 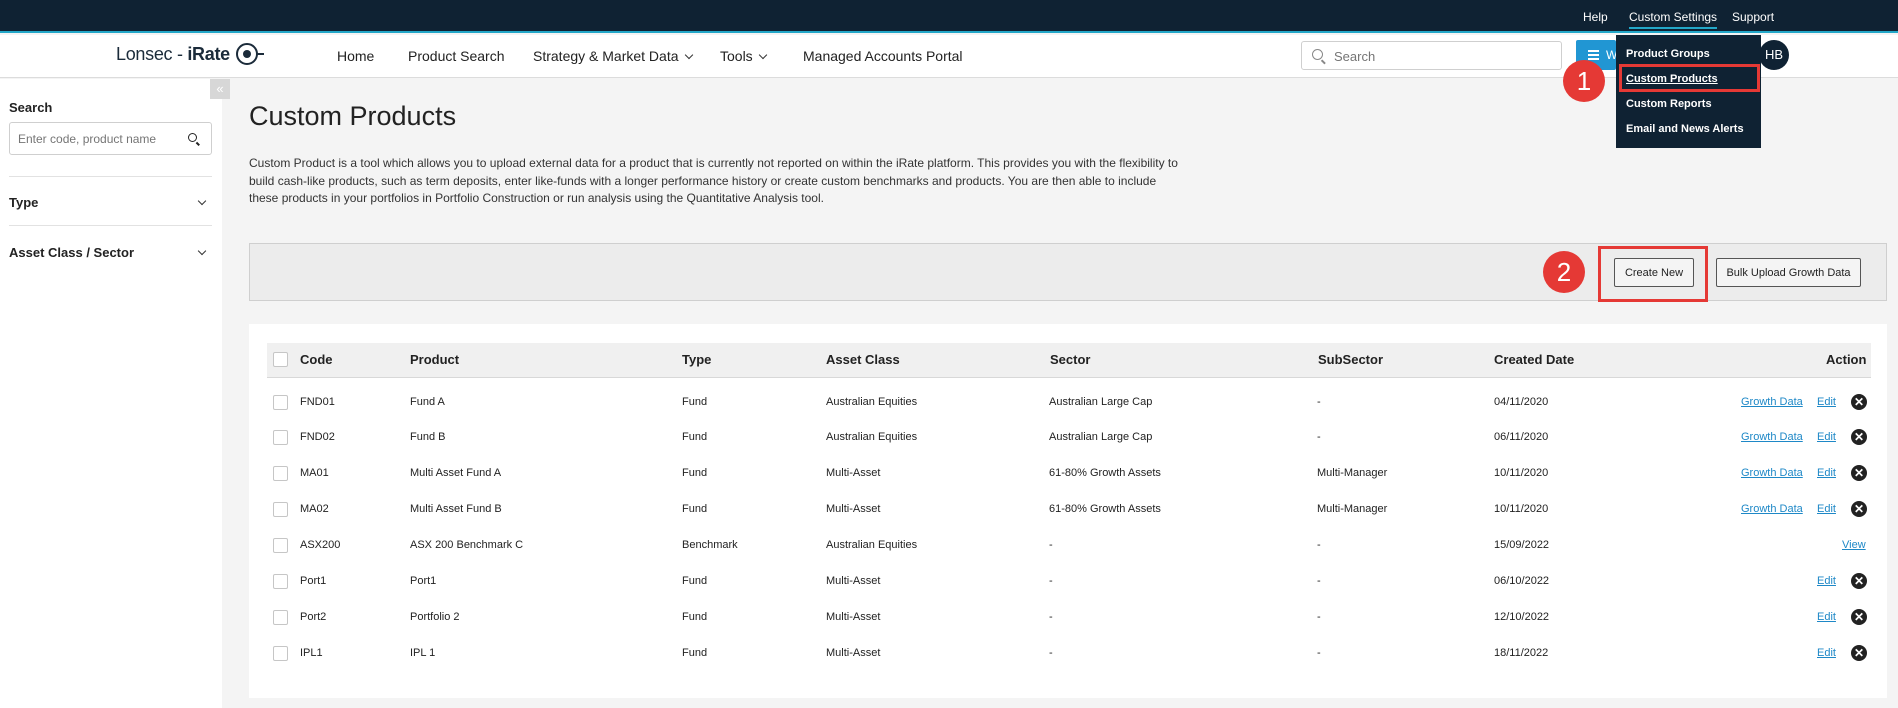 What do you see at coordinates (23, 202) in the screenshot?
I see `filter-type: Type` at bounding box center [23, 202].